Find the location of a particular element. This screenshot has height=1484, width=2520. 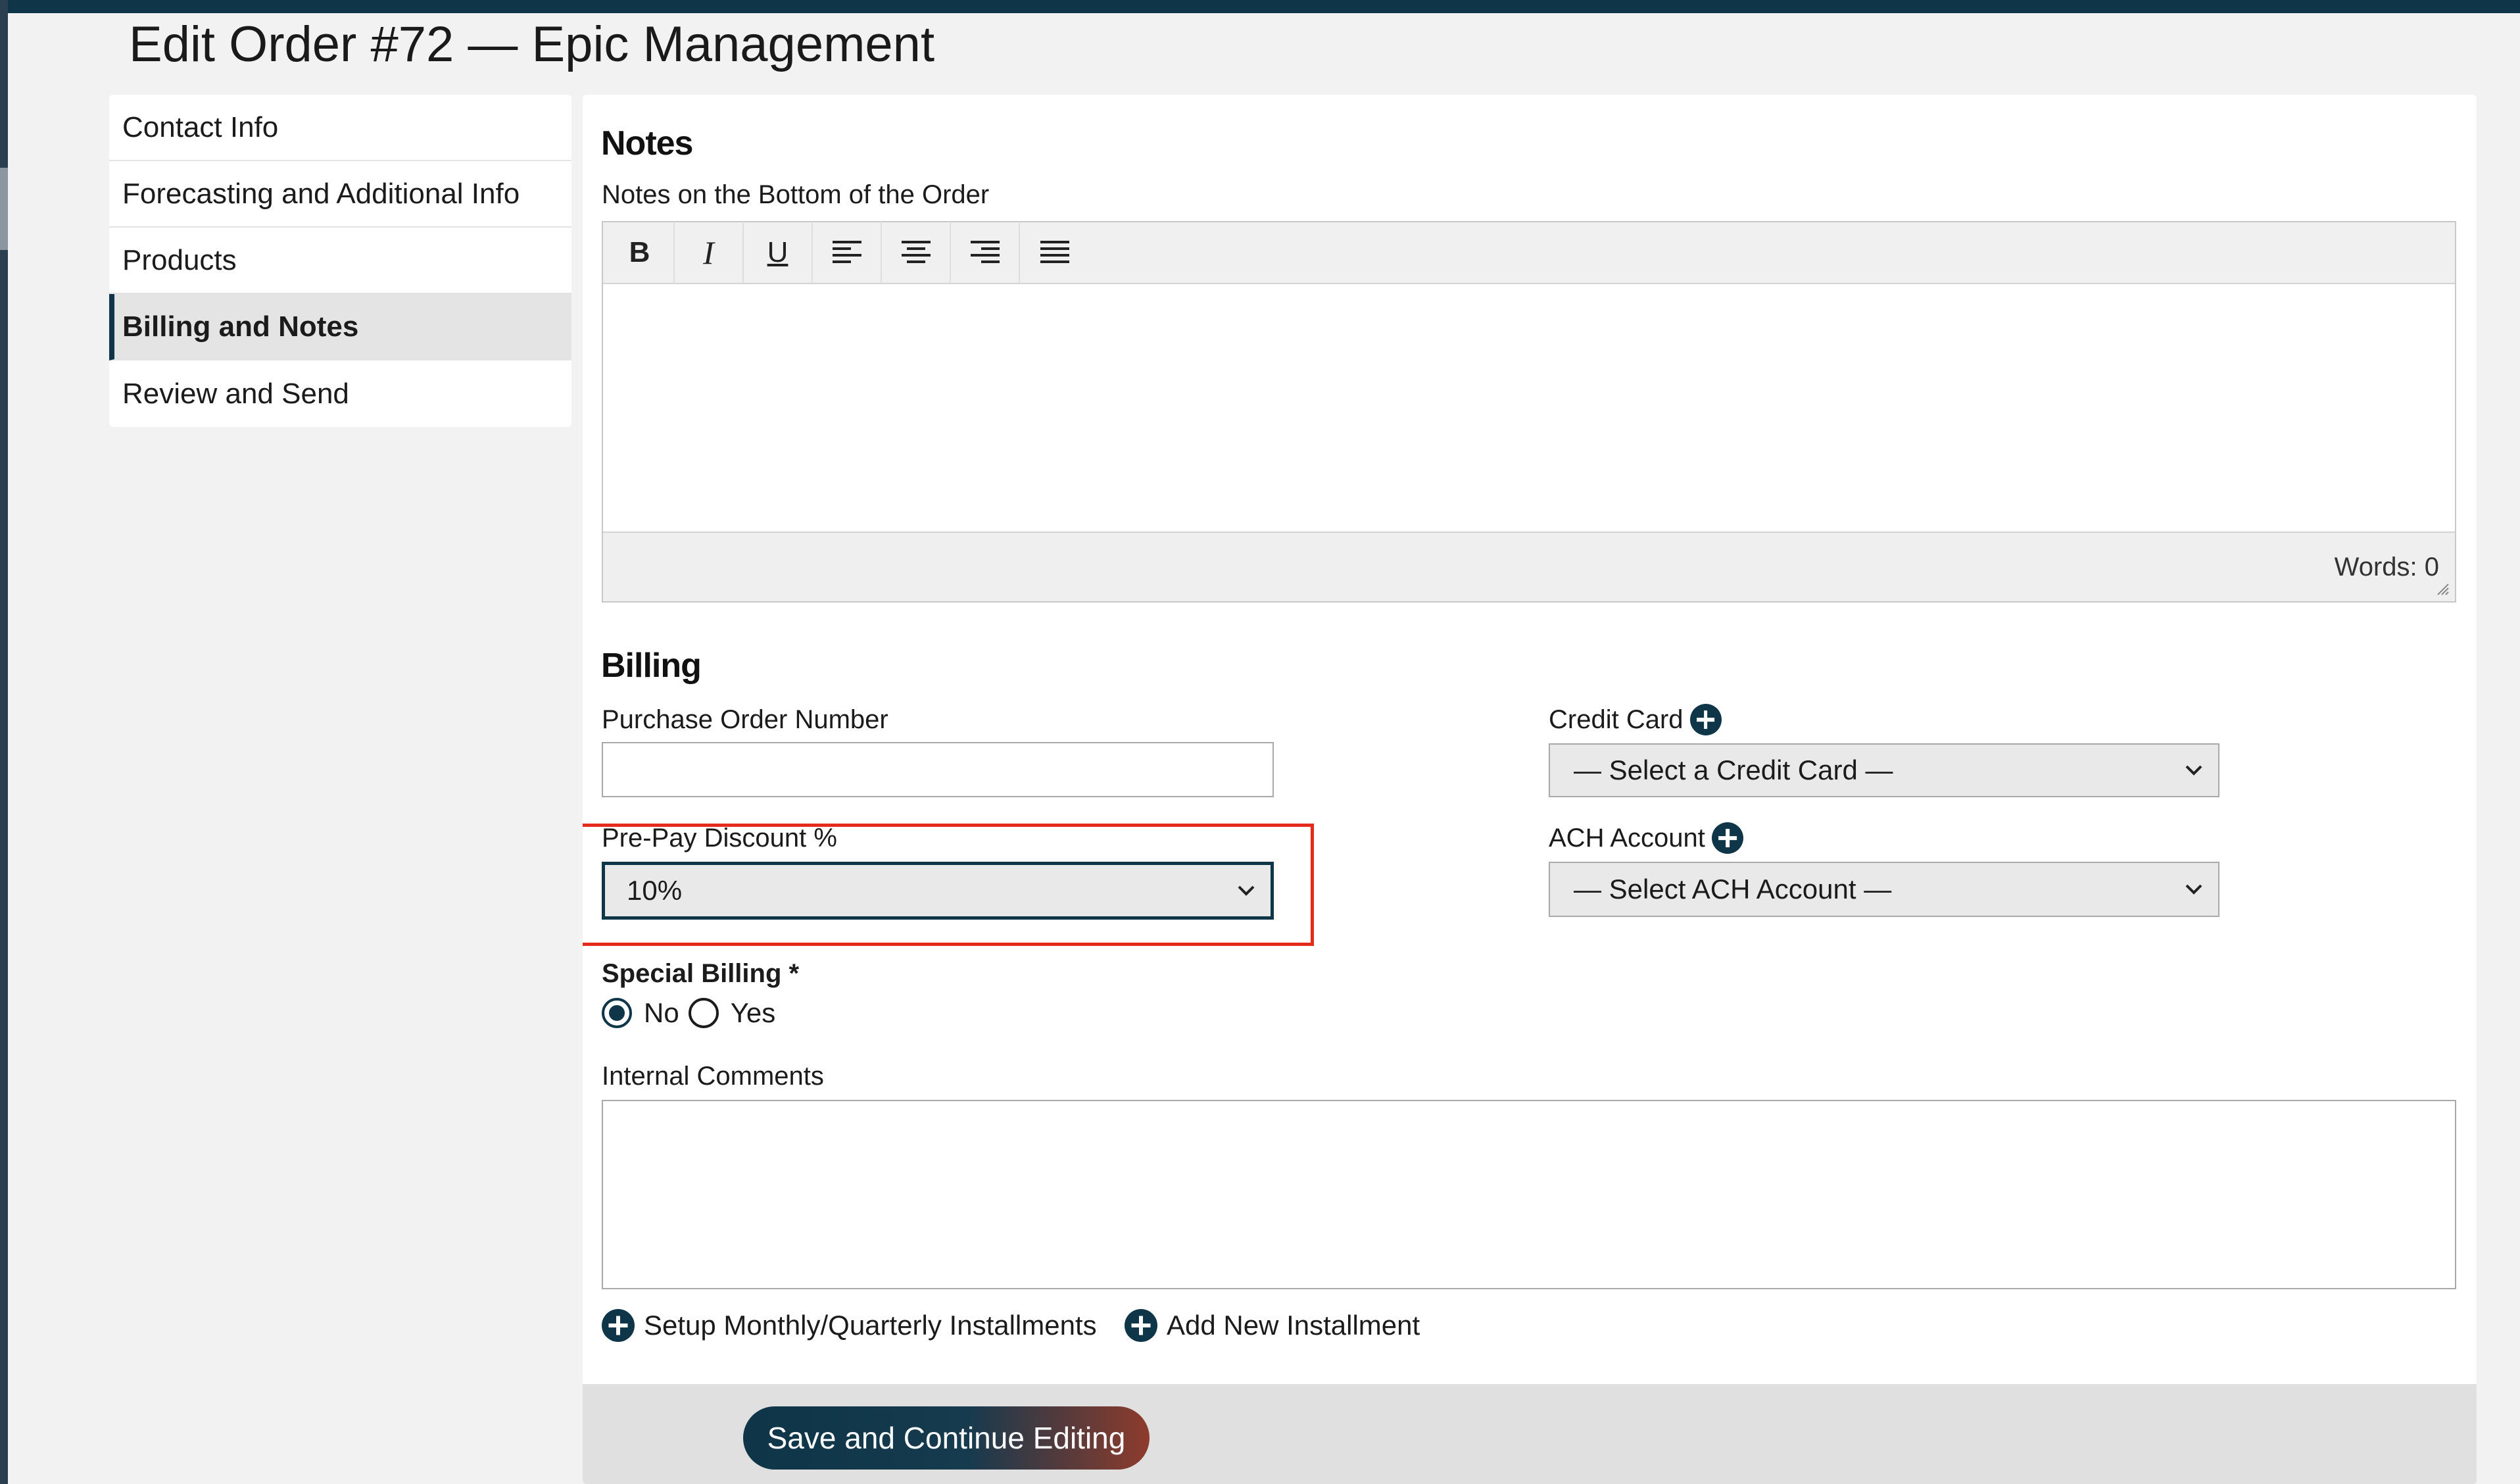

underline-icon: U is located at coordinates (777, 252).